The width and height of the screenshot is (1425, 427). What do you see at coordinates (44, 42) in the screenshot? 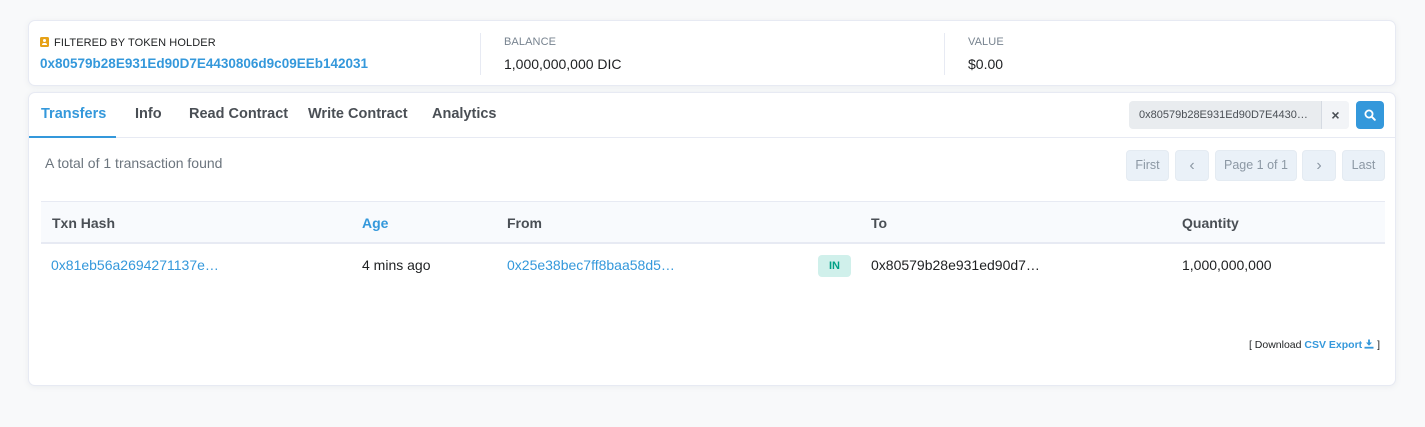
I see `user-badge-icon` at bounding box center [44, 42].